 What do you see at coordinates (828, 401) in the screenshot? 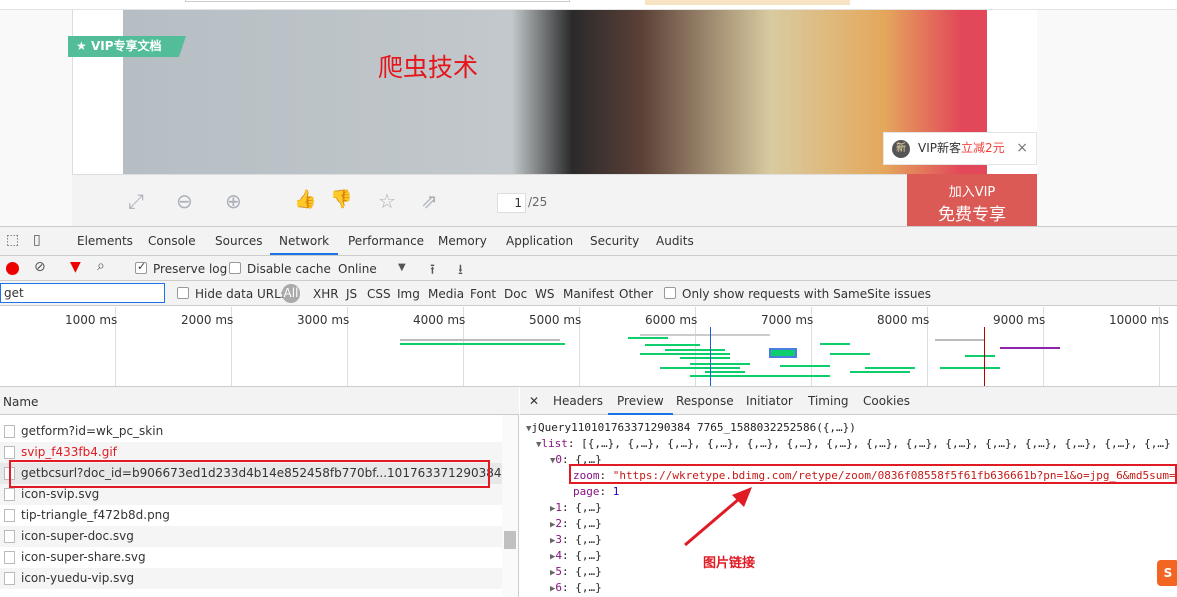
I see `tab-timing: Timing` at bounding box center [828, 401].